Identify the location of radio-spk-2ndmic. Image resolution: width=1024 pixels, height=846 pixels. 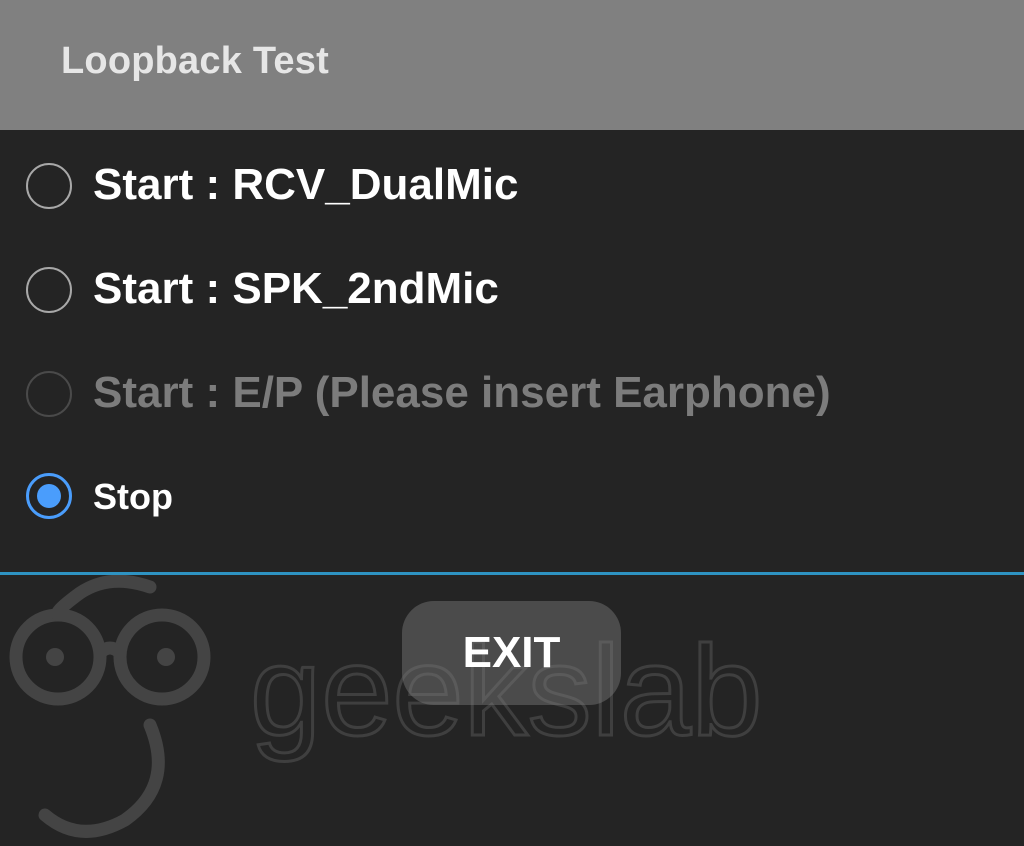
(49, 290).